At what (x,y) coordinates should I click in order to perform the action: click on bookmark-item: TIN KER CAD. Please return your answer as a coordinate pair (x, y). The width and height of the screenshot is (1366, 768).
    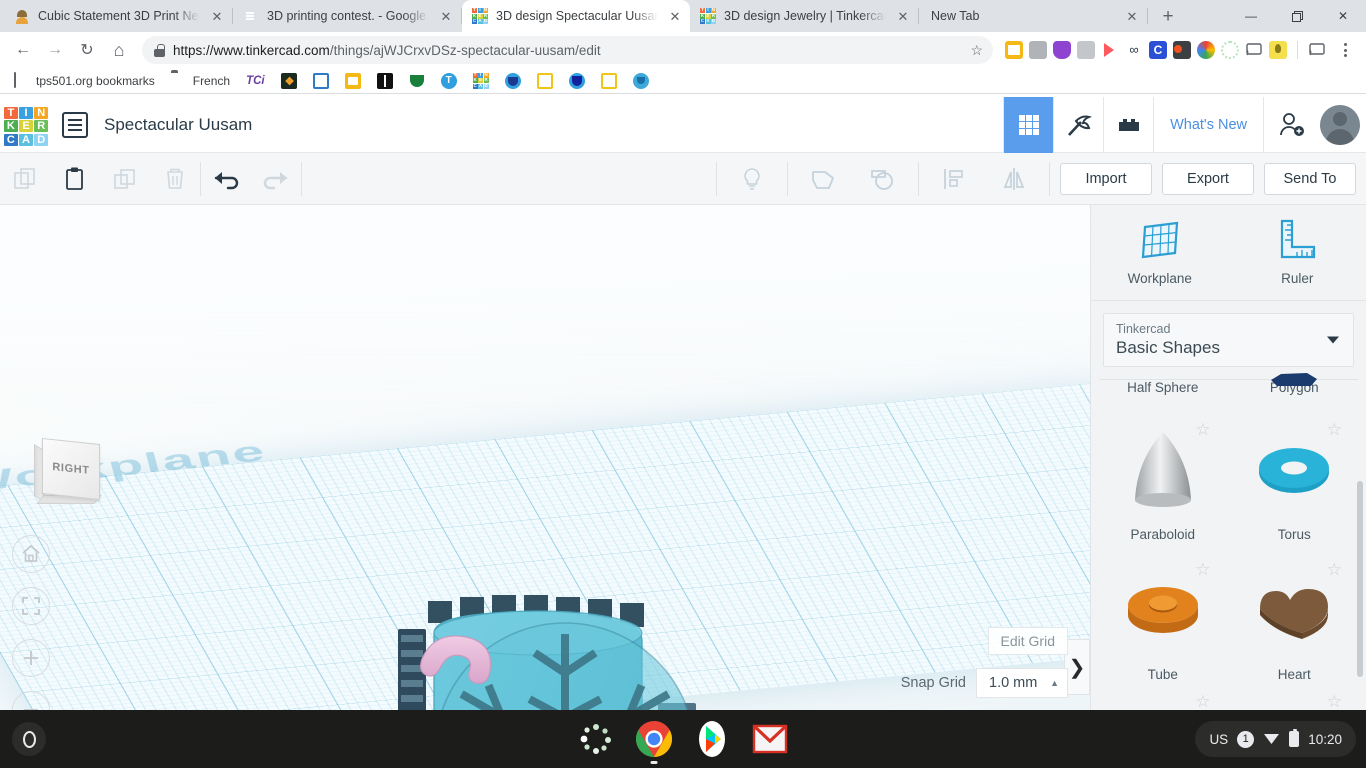
    Looking at the image, I should click on (481, 81).